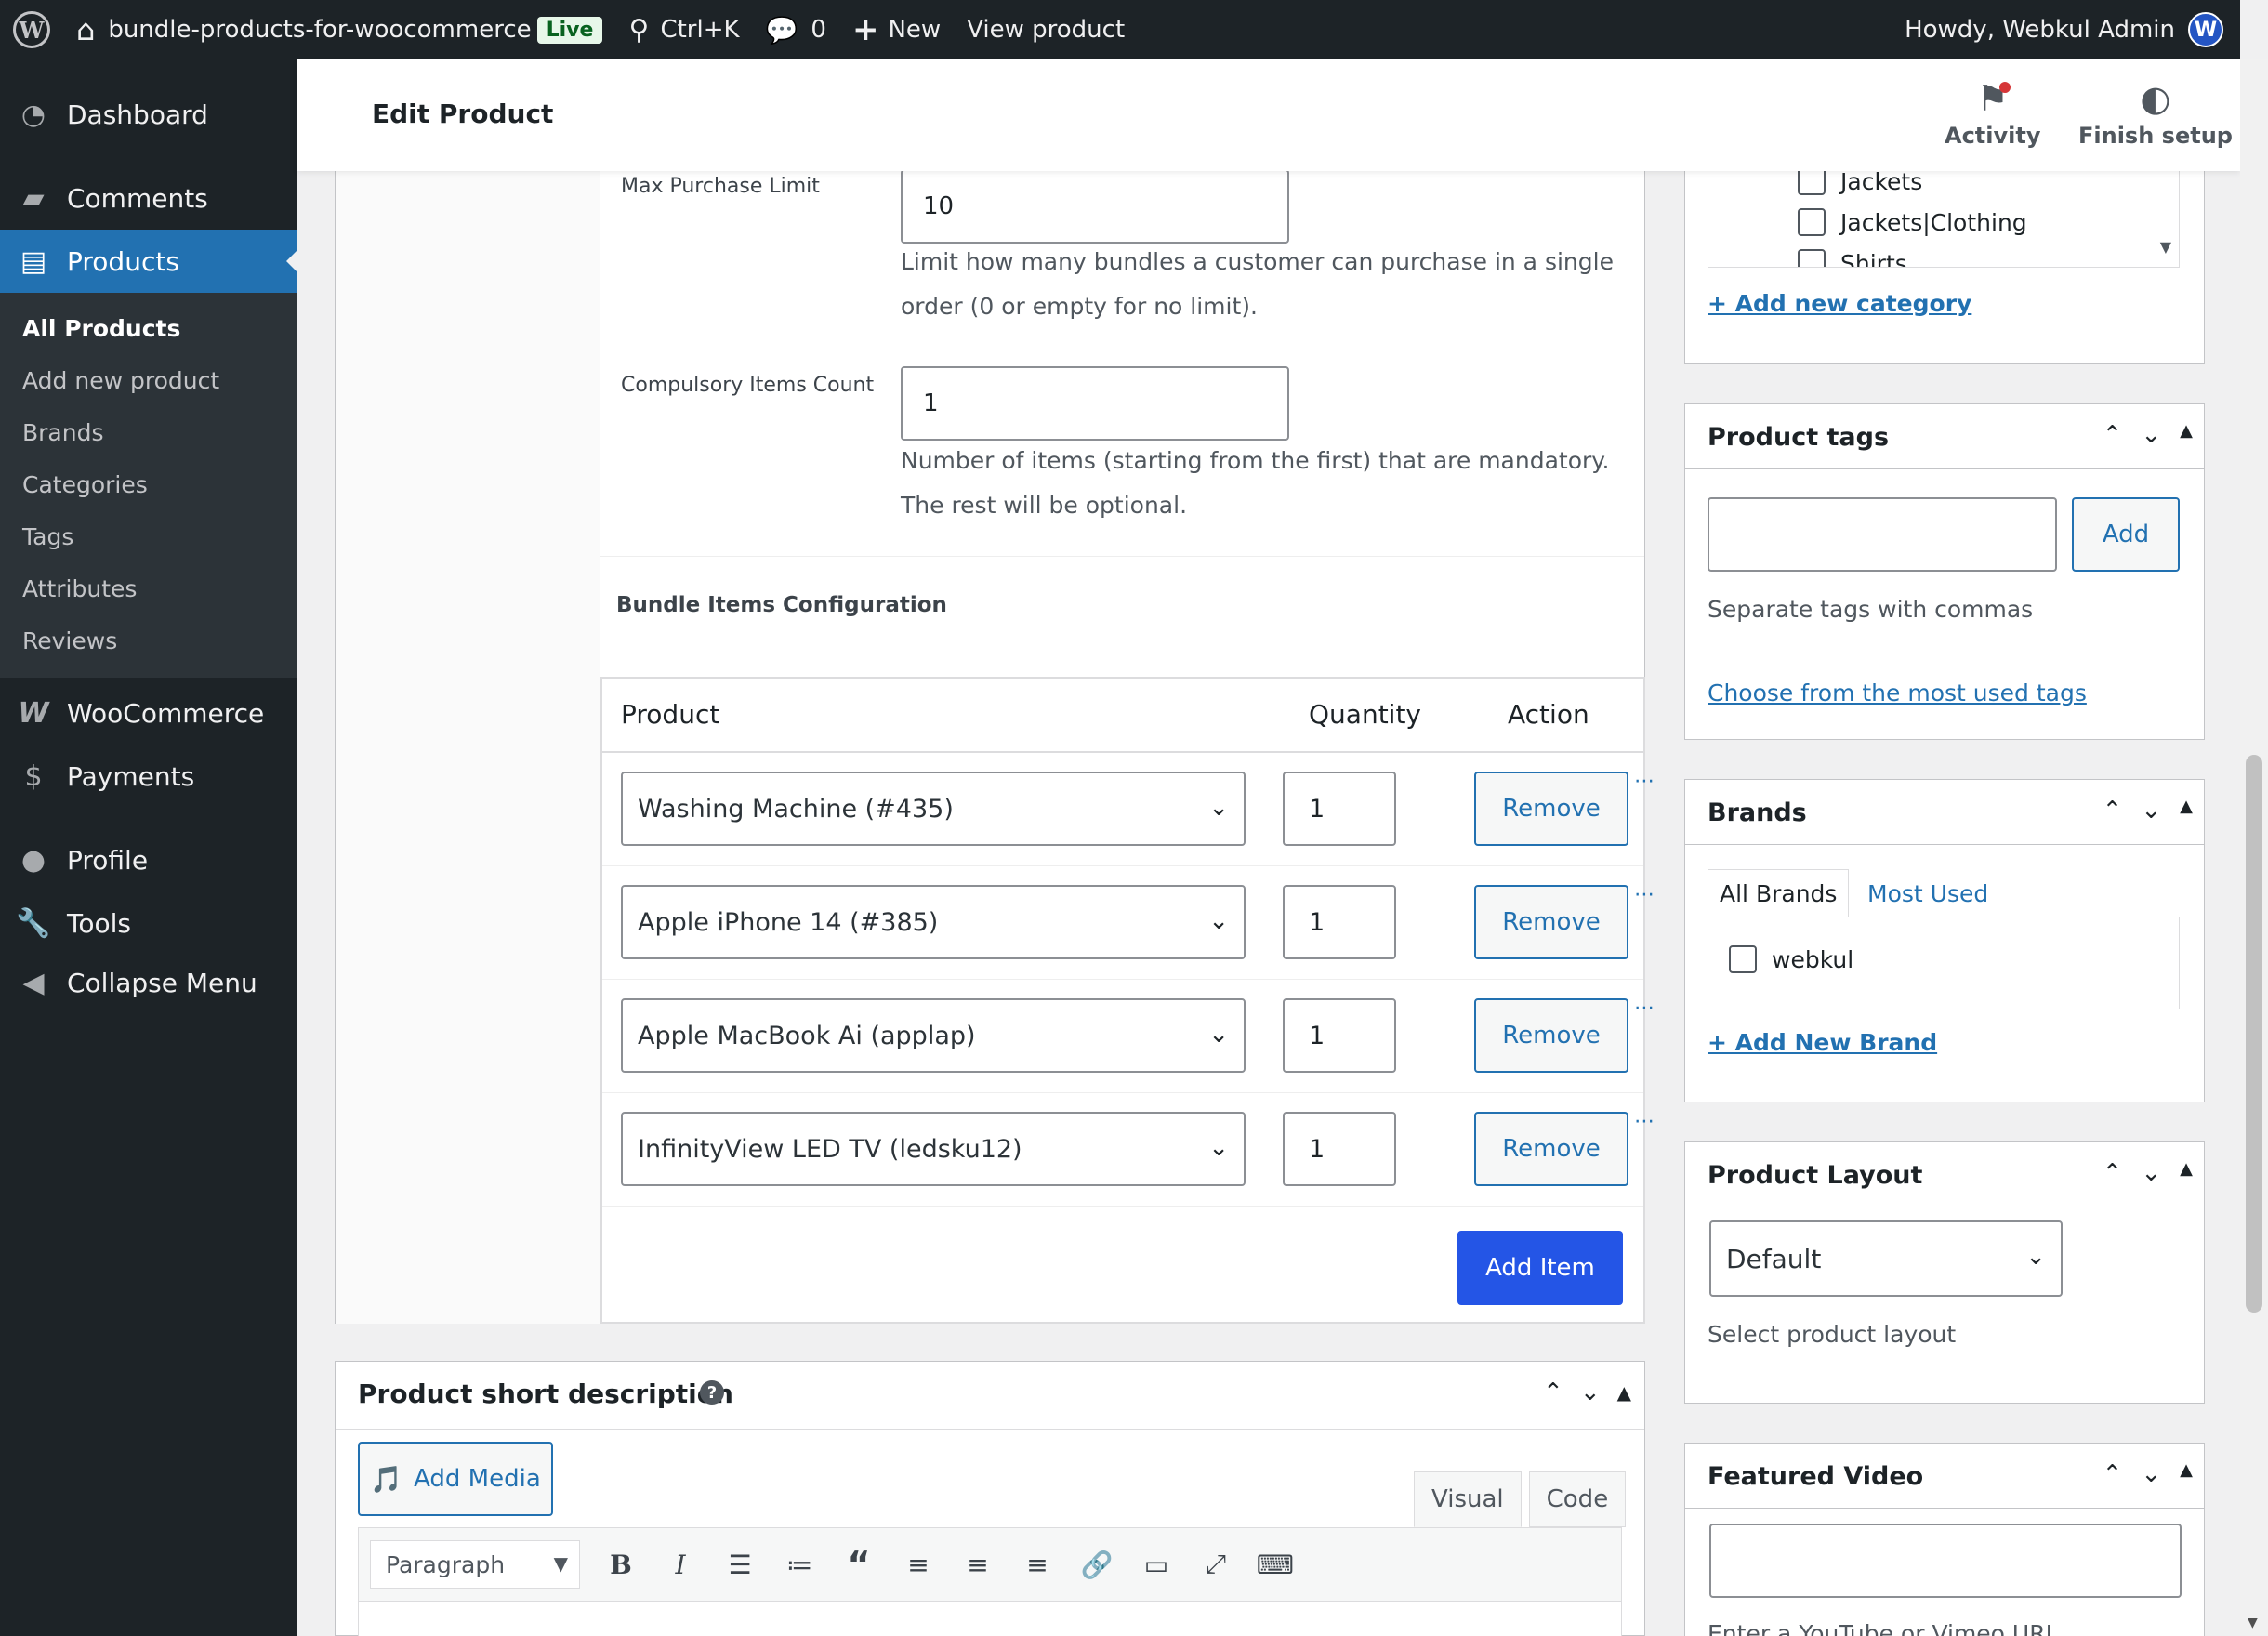 The image size is (2268, 1636). What do you see at coordinates (933, 809) in the screenshot?
I see `product-select: Washing Machine (#435) ⌄` at bounding box center [933, 809].